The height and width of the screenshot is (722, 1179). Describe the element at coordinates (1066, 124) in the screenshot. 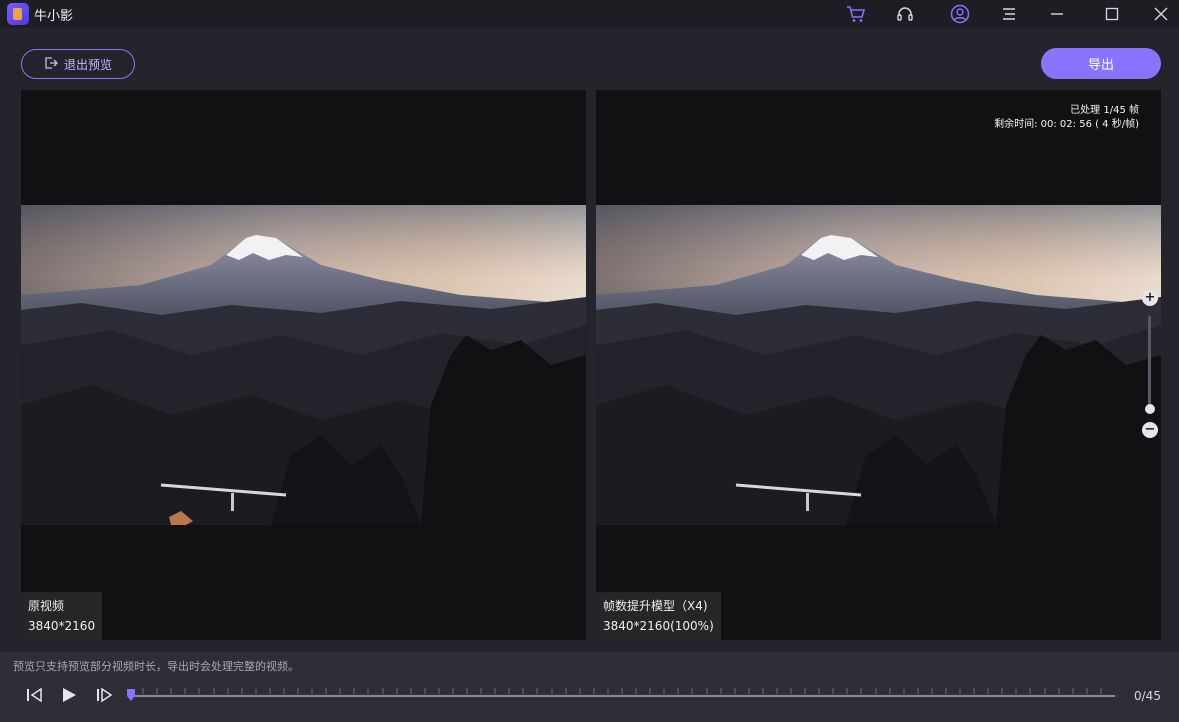

I see `remaining-time-text: 剩余时间: 00: 02: 56 ( 4 秒/帧)` at that location.